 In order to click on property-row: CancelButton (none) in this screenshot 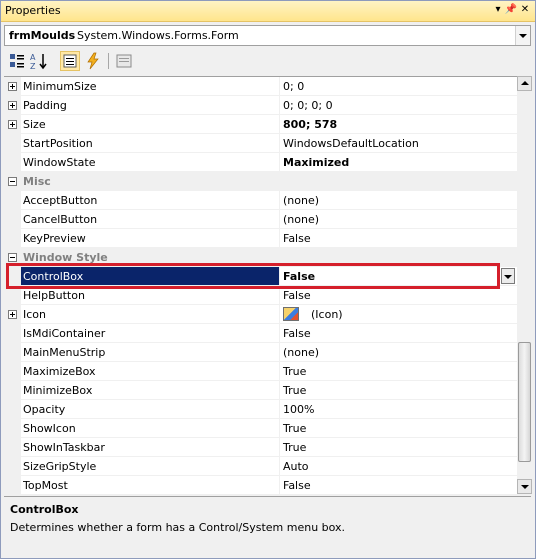, I will do `click(260, 219)`.